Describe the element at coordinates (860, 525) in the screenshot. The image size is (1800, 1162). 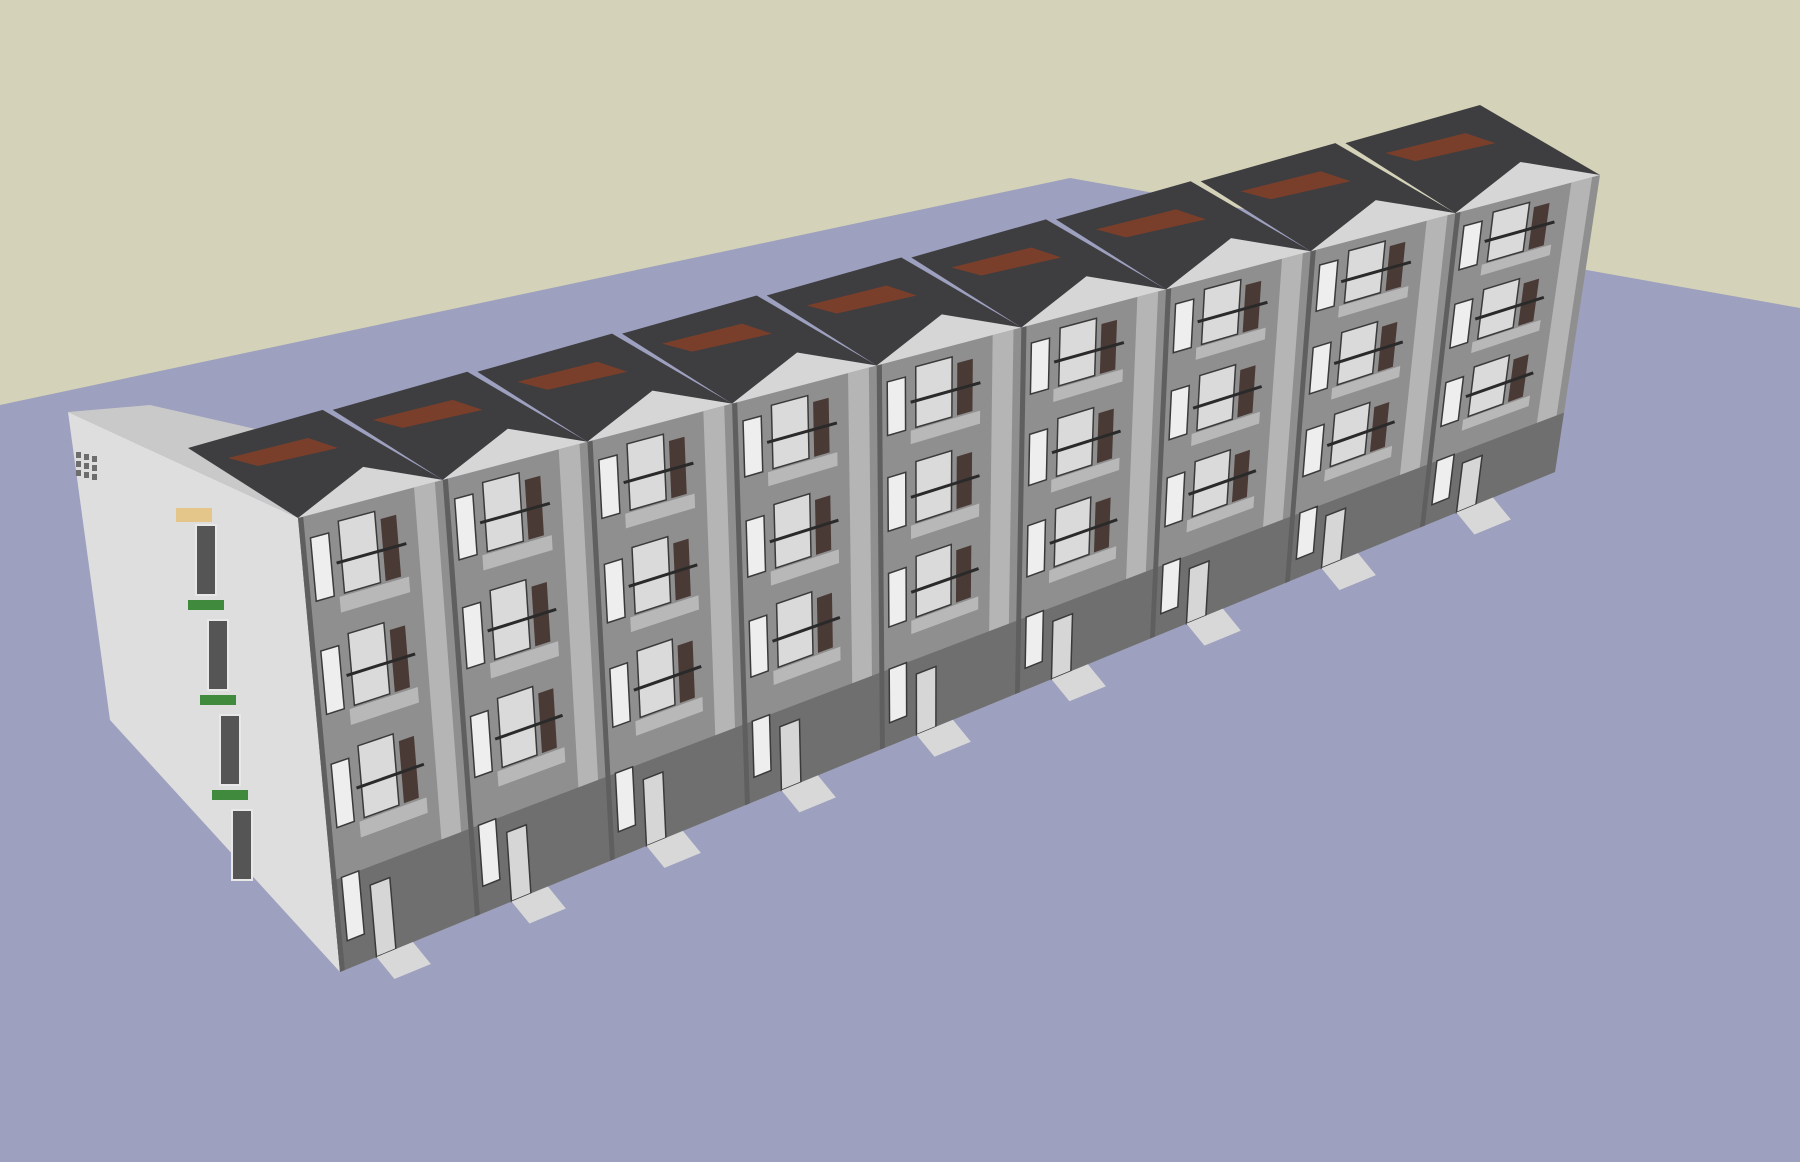
I see `facade-recess-panel` at that location.